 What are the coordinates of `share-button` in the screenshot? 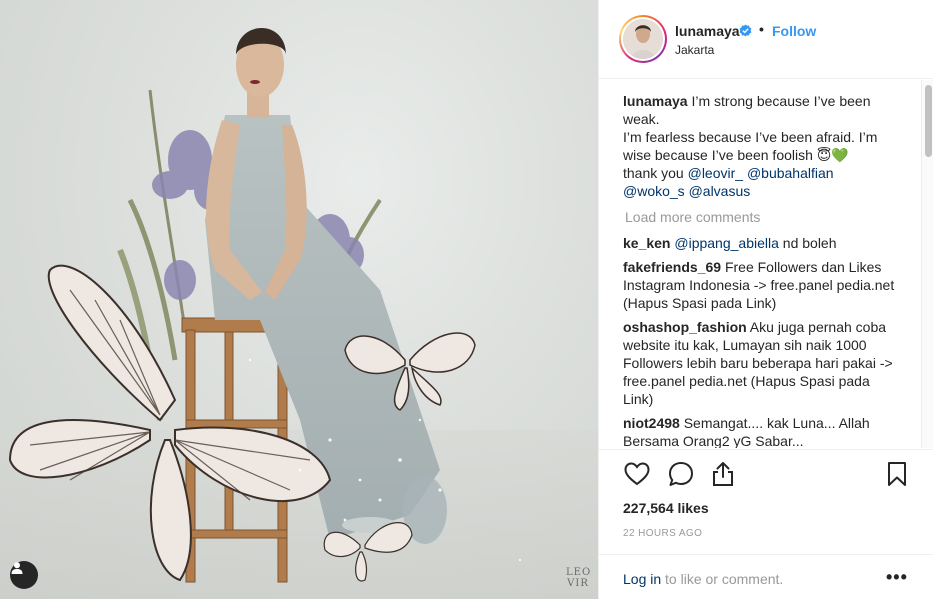 It's located at (723, 474).